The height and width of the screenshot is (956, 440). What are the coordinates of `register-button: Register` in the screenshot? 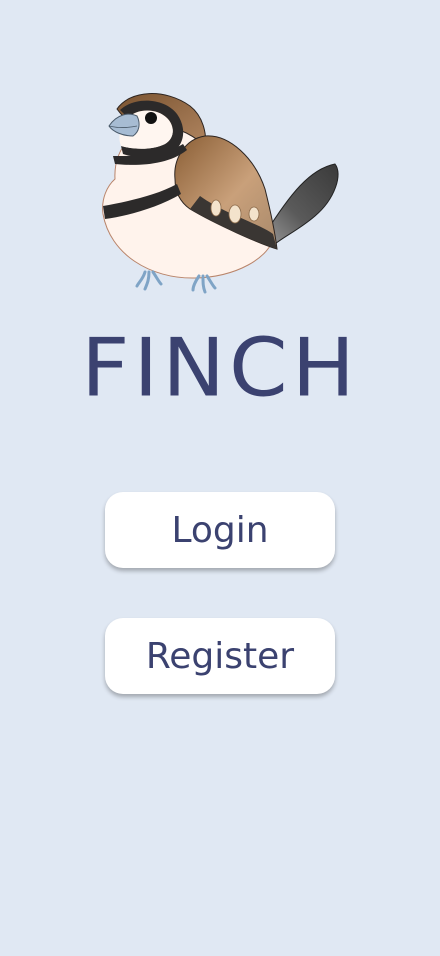 It's located at (220, 656).